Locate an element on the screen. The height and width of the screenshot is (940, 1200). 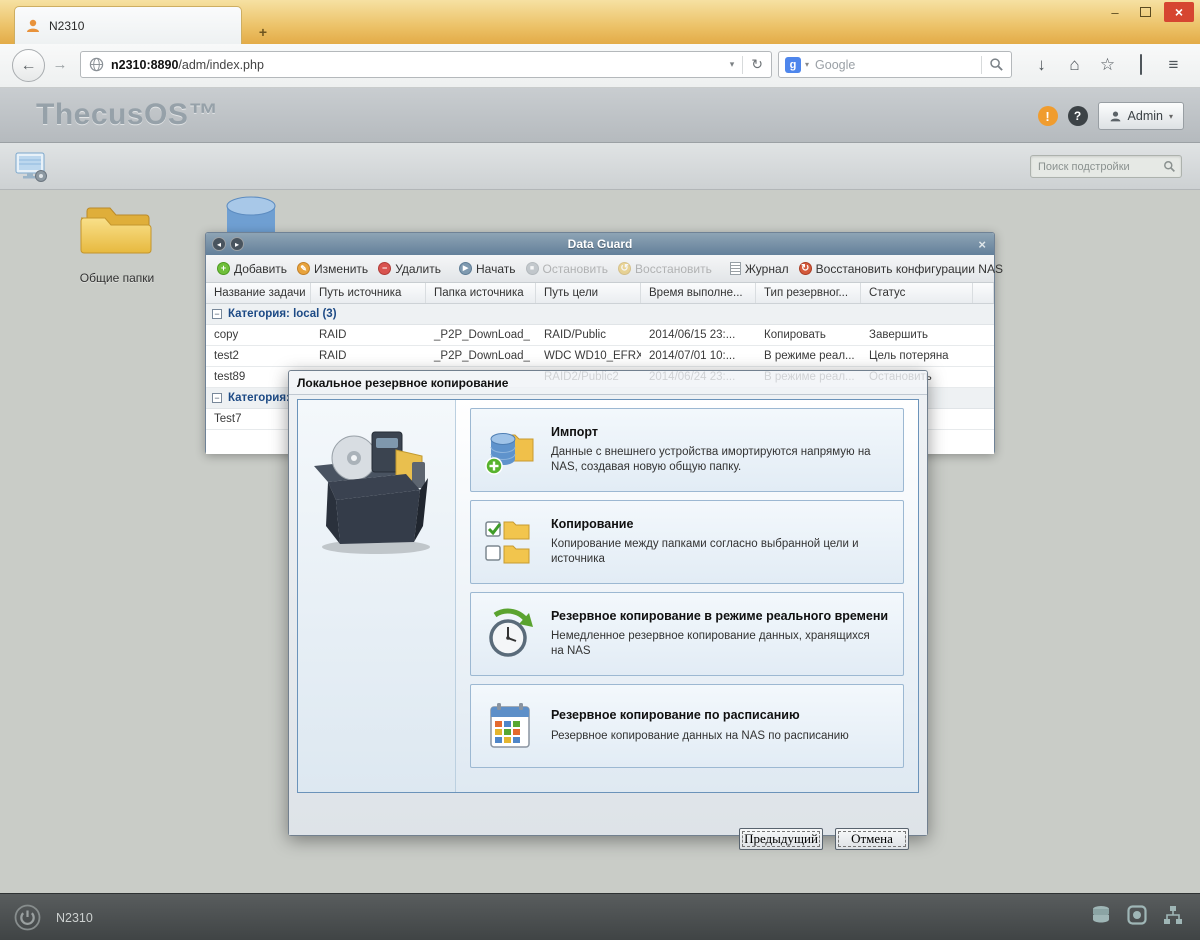
desktop-settings-icon is located at coordinates (31, 169).